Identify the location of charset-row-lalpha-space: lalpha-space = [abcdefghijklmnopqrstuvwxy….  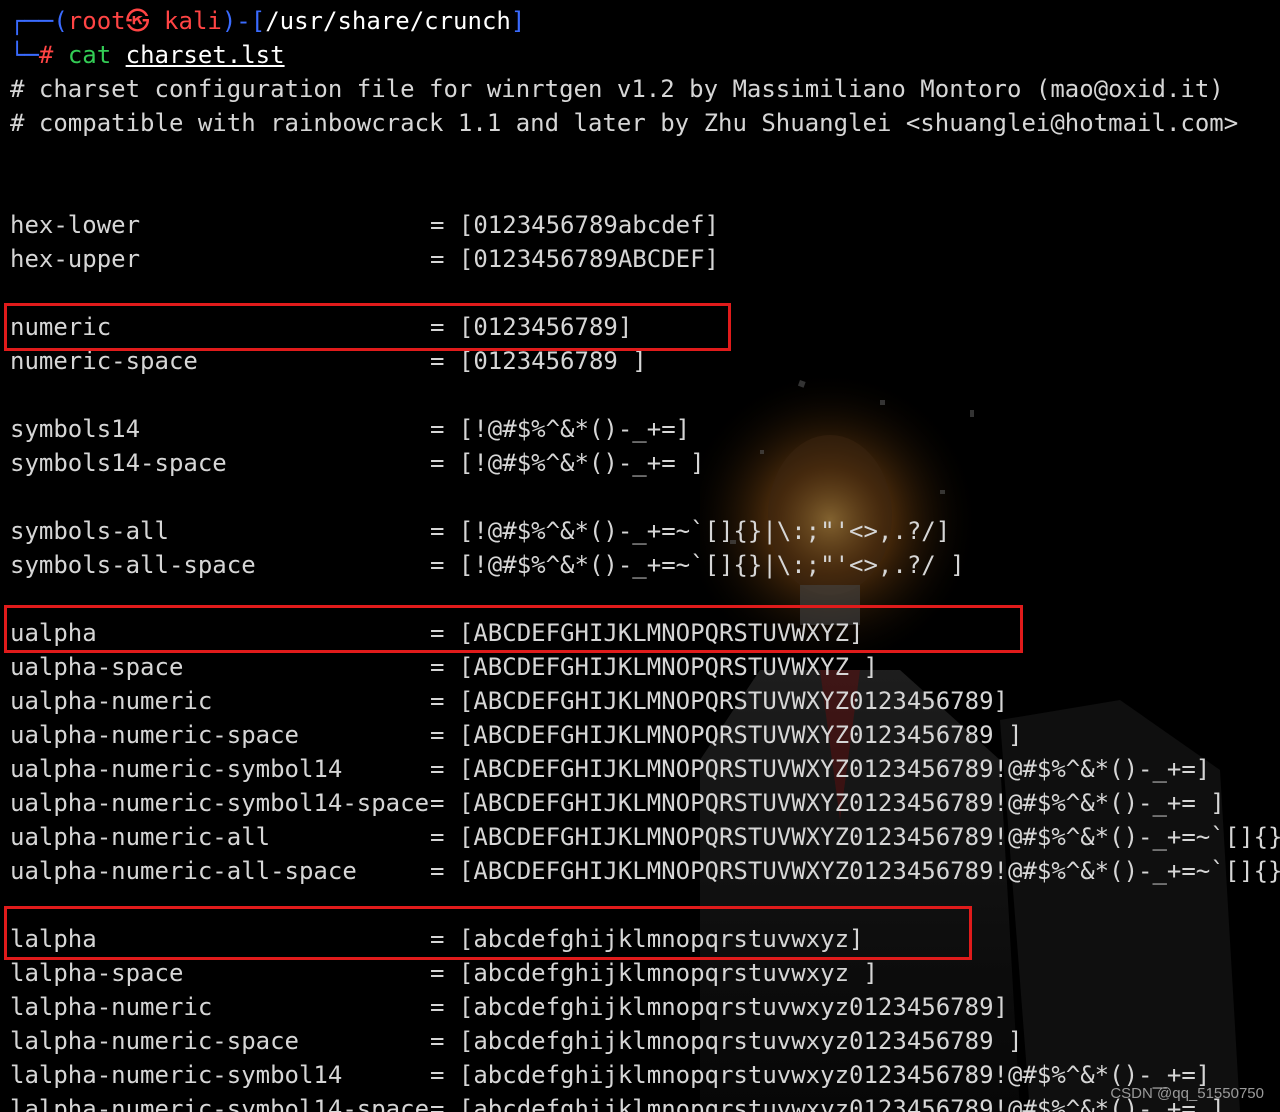
(640, 973).